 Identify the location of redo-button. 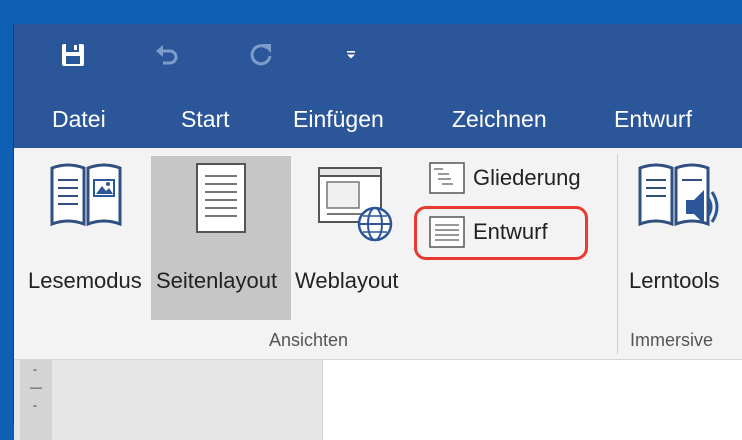
(261, 55).